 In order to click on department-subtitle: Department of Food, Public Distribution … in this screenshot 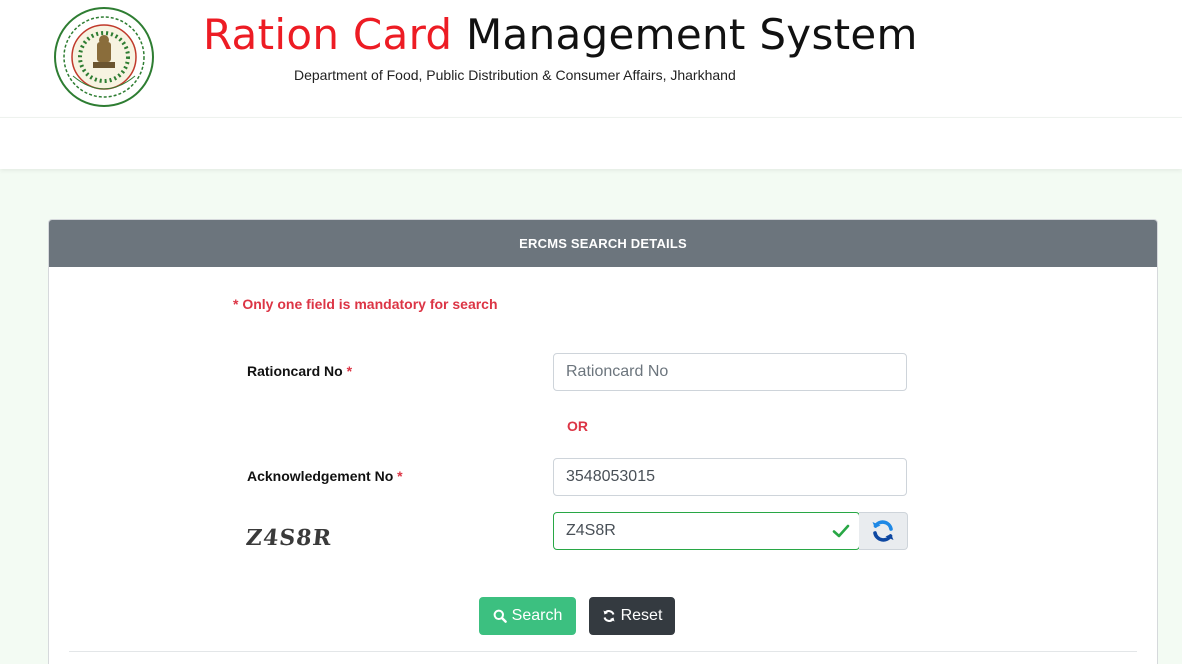, I will do `click(515, 75)`.